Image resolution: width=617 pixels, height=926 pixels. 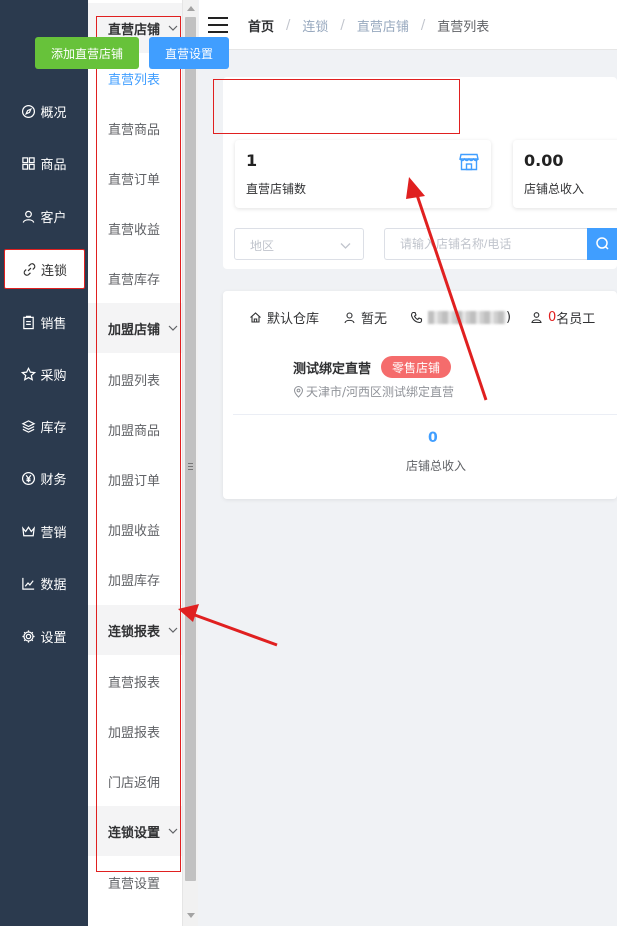 I want to click on store-address: 天津市/河西区测试绑定直营, so click(x=373, y=391).